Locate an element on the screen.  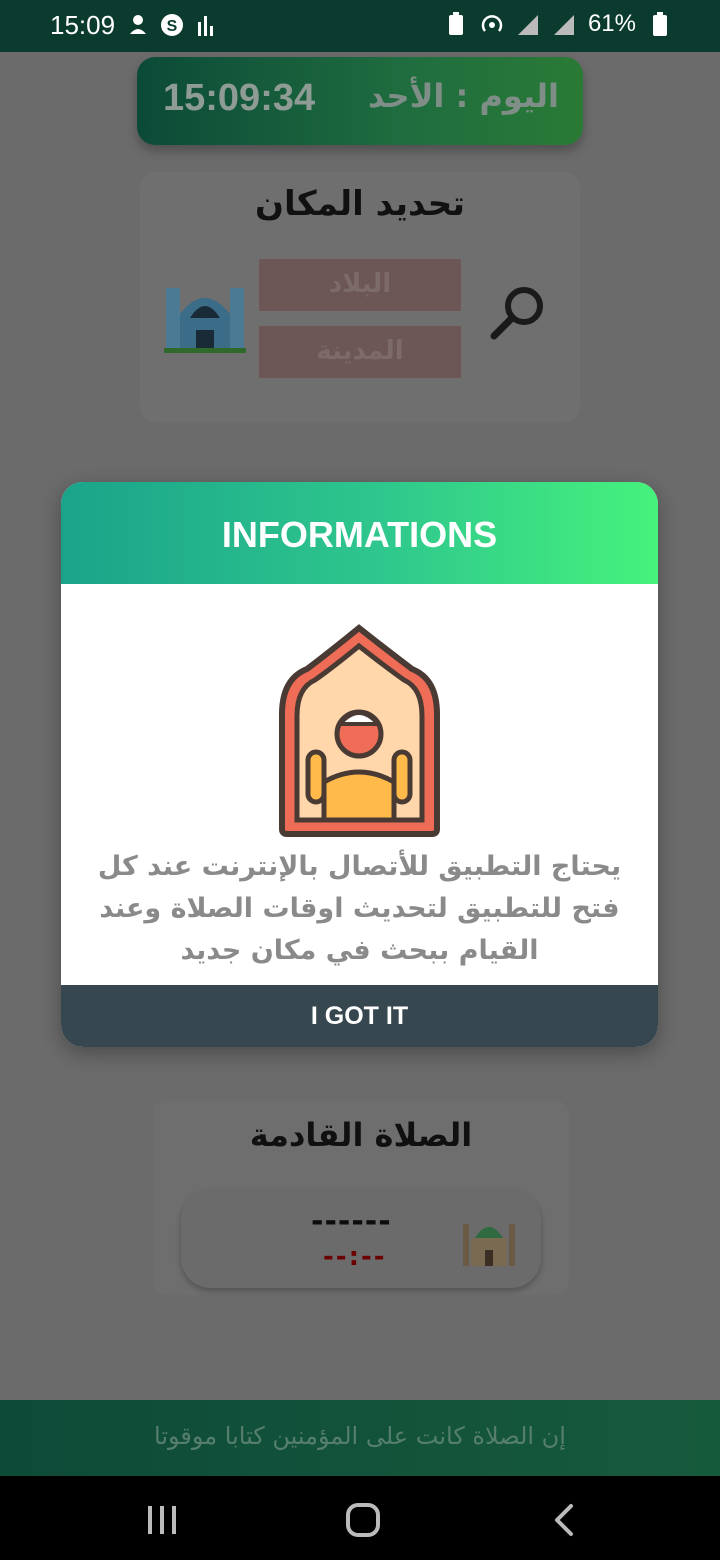
stats-icon is located at coordinates (205, 26).